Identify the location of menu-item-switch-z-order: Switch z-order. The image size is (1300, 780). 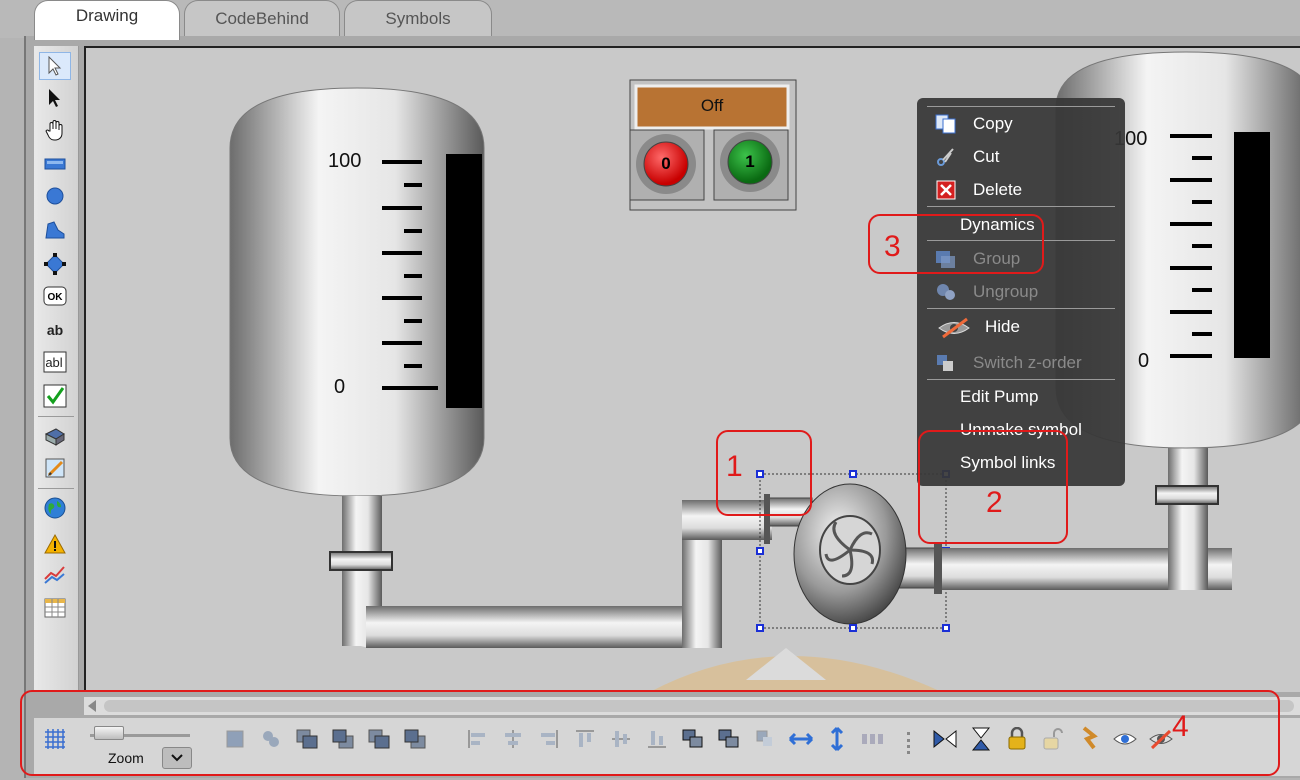
(1022, 363).